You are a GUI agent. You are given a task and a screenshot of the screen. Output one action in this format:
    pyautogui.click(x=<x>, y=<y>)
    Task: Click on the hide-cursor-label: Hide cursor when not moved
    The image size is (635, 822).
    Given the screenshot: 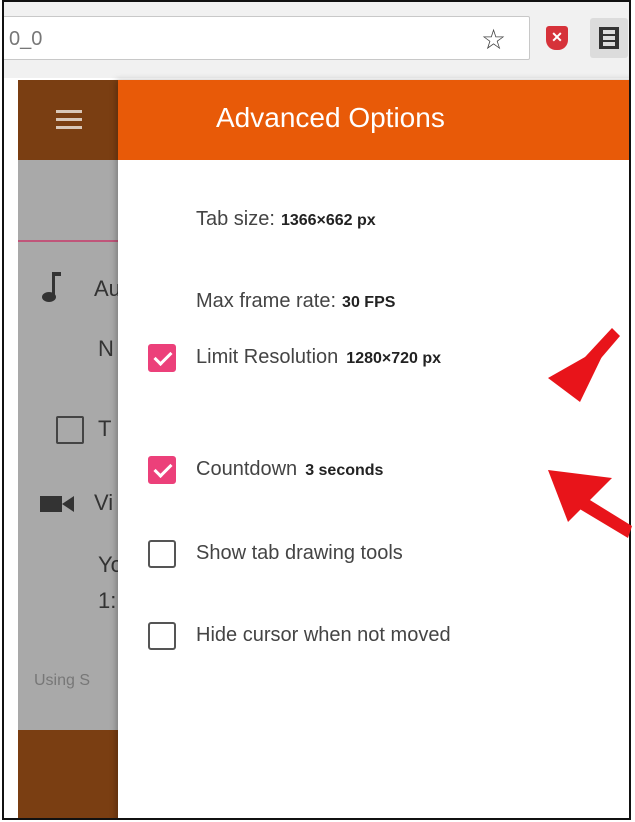 What is the action you would take?
    pyautogui.click(x=323, y=635)
    